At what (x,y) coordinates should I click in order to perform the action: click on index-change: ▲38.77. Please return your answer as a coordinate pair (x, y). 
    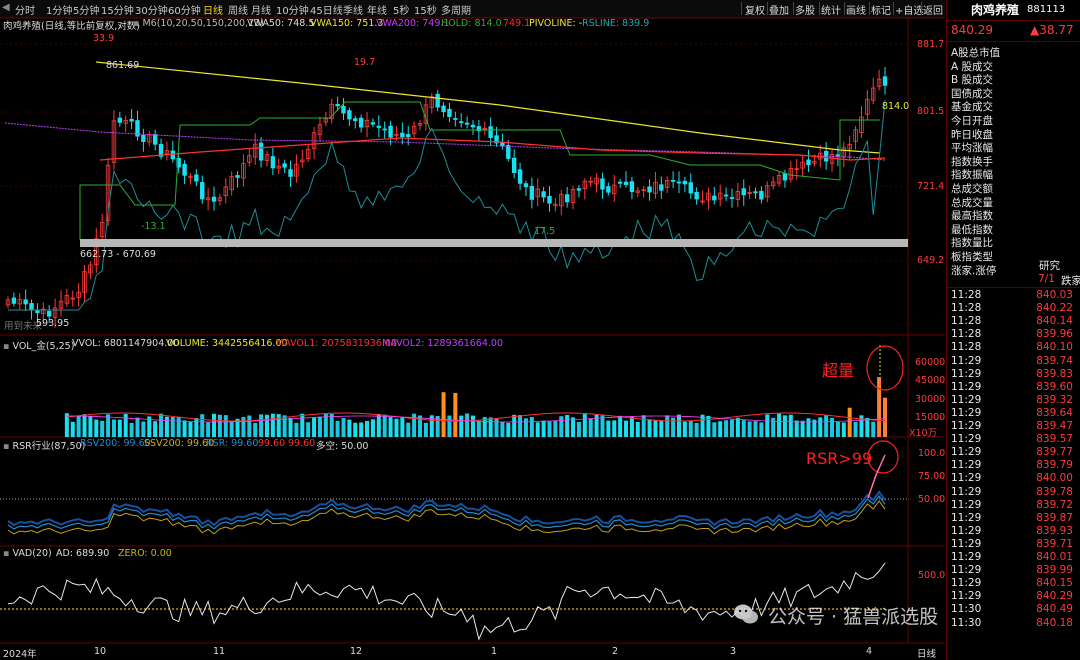
    Looking at the image, I should click on (1052, 30).